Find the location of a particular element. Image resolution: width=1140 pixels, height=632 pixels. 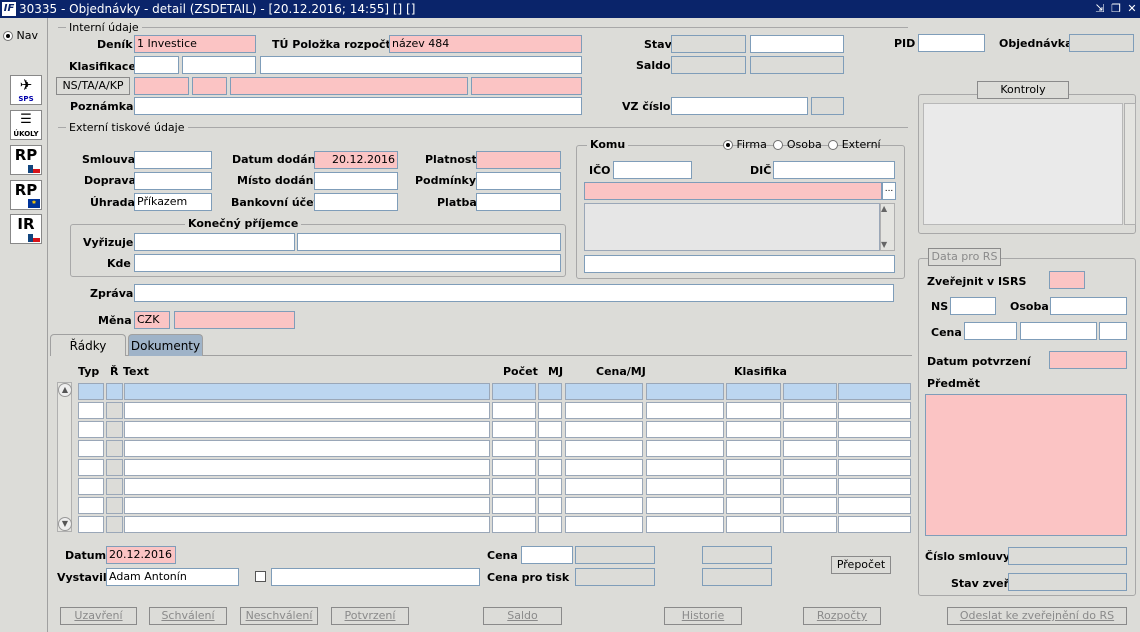

table-scroll-up-icon: ▲ is located at coordinates (65, 390).